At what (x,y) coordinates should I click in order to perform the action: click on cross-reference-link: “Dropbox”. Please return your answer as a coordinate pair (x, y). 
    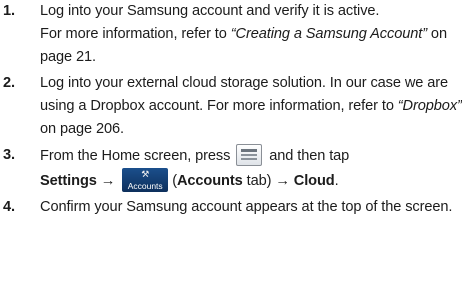
    Looking at the image, I should click on (430, 106).